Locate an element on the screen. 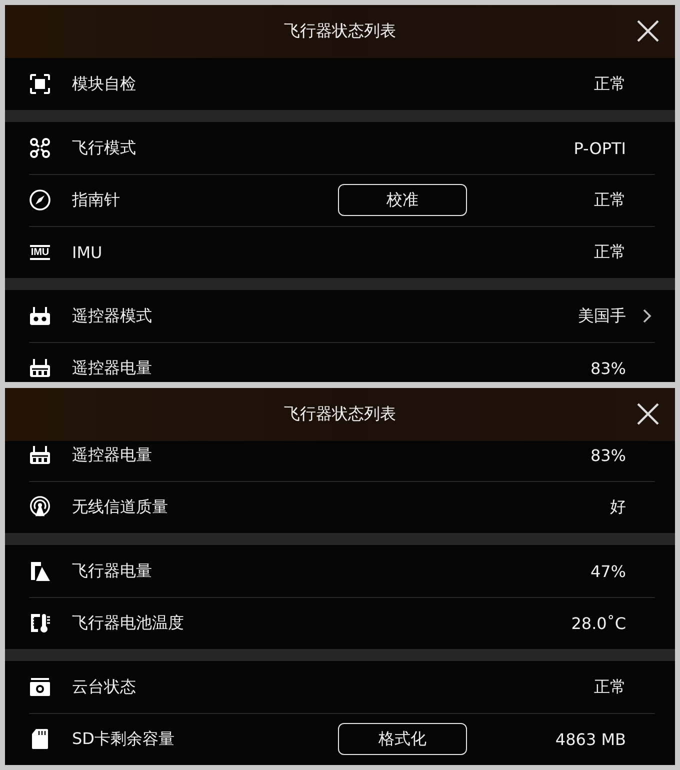 The image size is (680, 770). status-value: 47% is located at coordinates (607, 571).